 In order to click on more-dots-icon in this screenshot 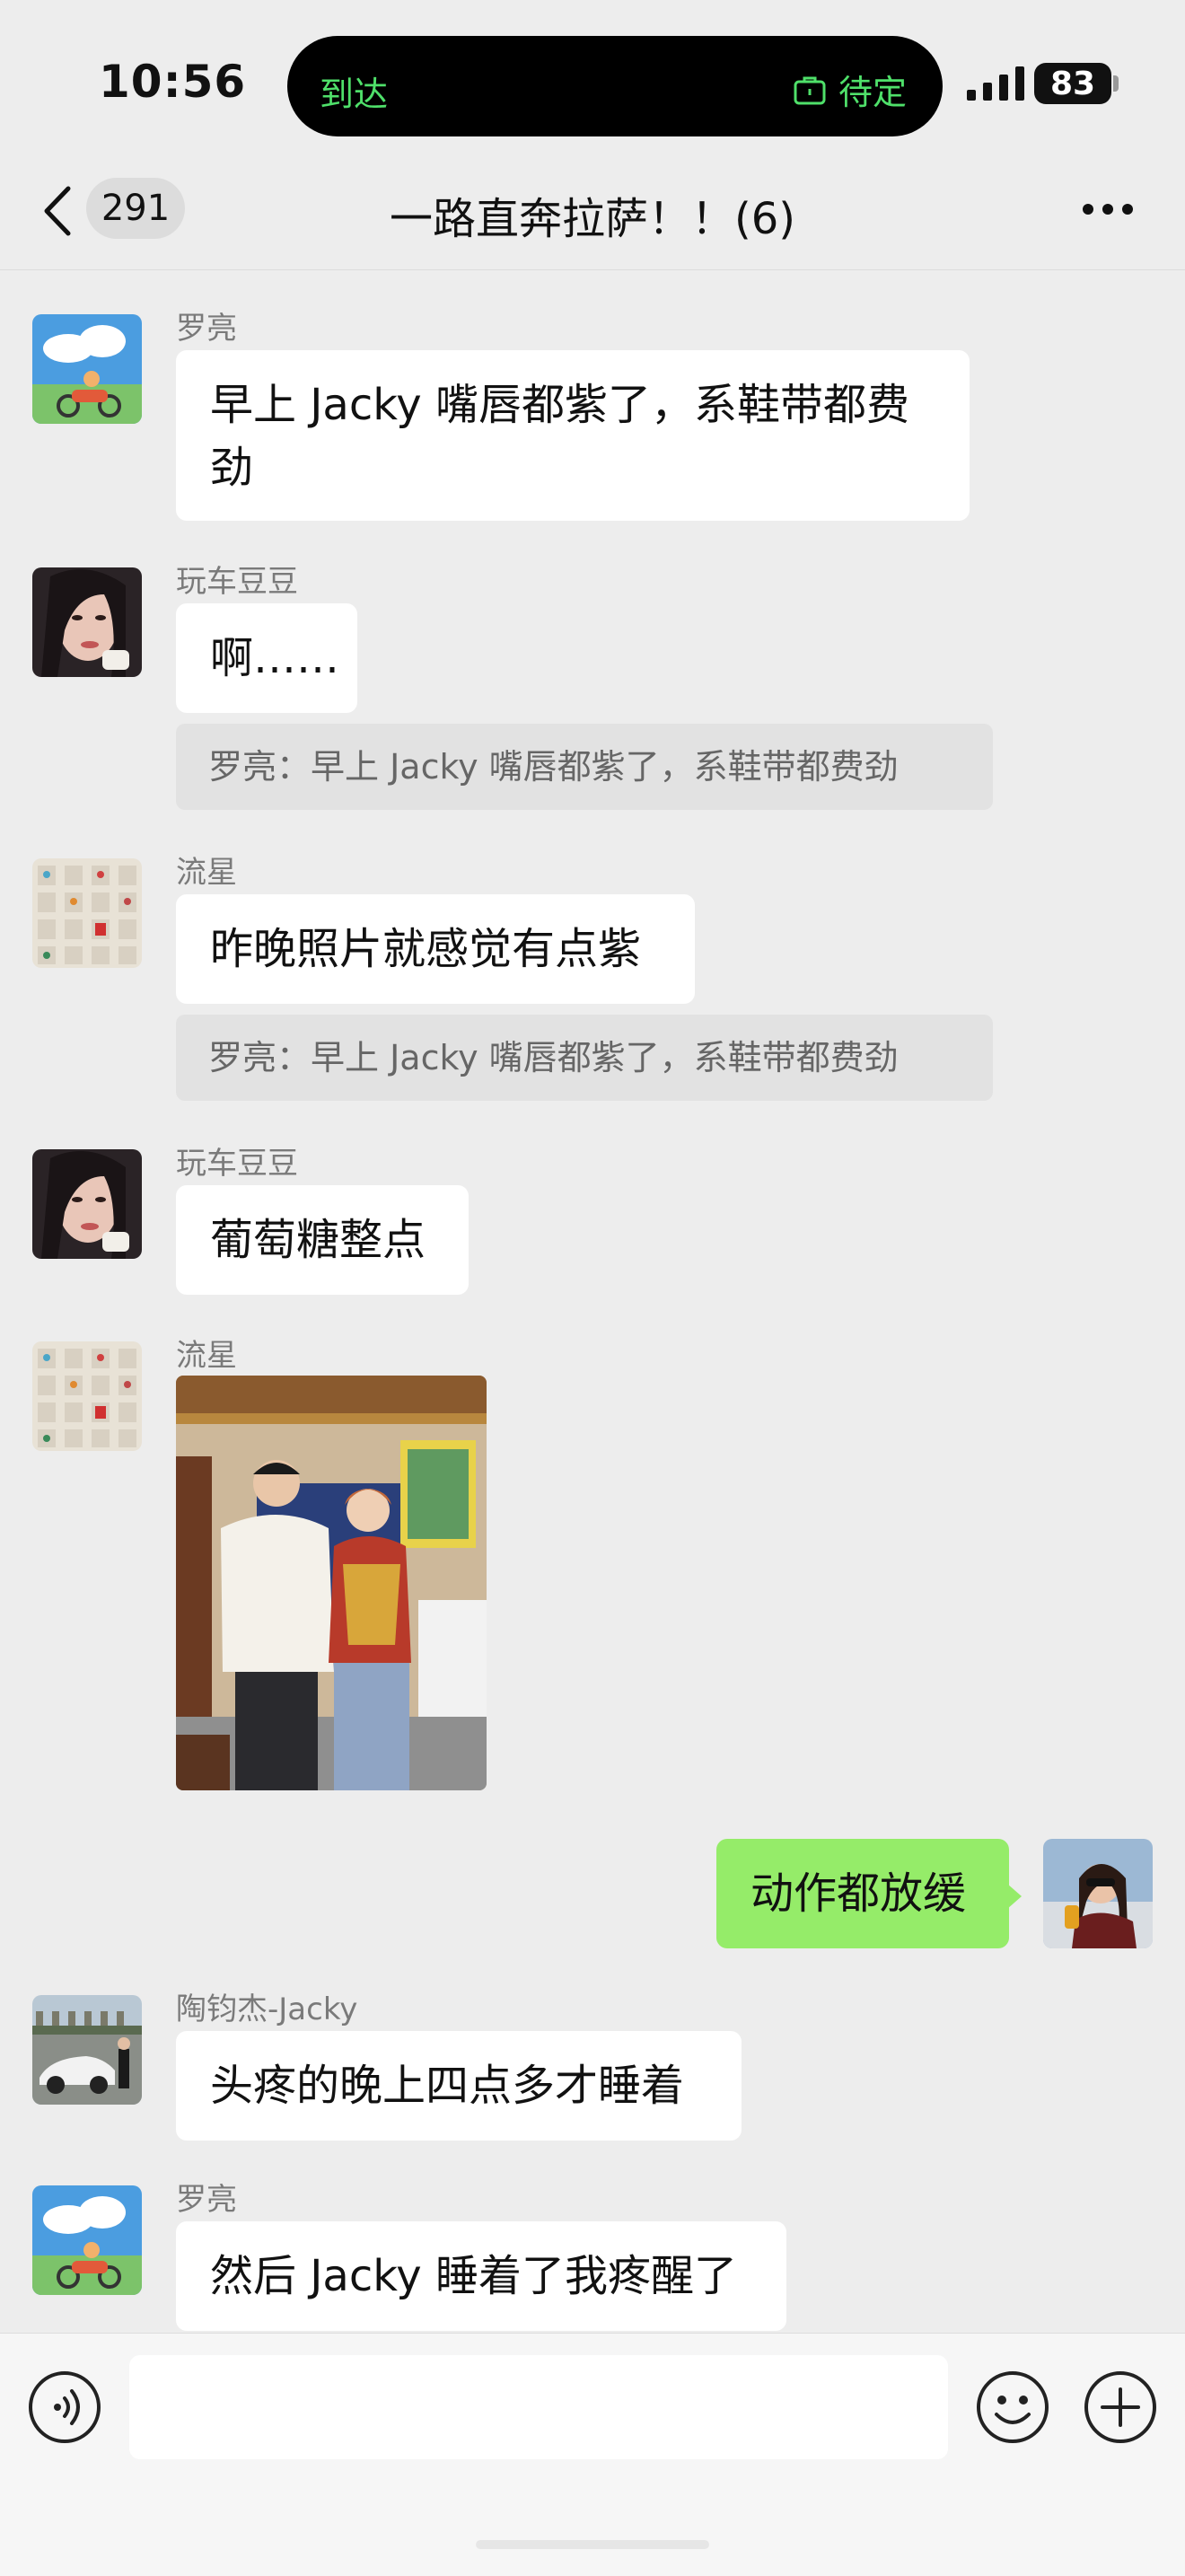, I will do `click(1108, 209)`.